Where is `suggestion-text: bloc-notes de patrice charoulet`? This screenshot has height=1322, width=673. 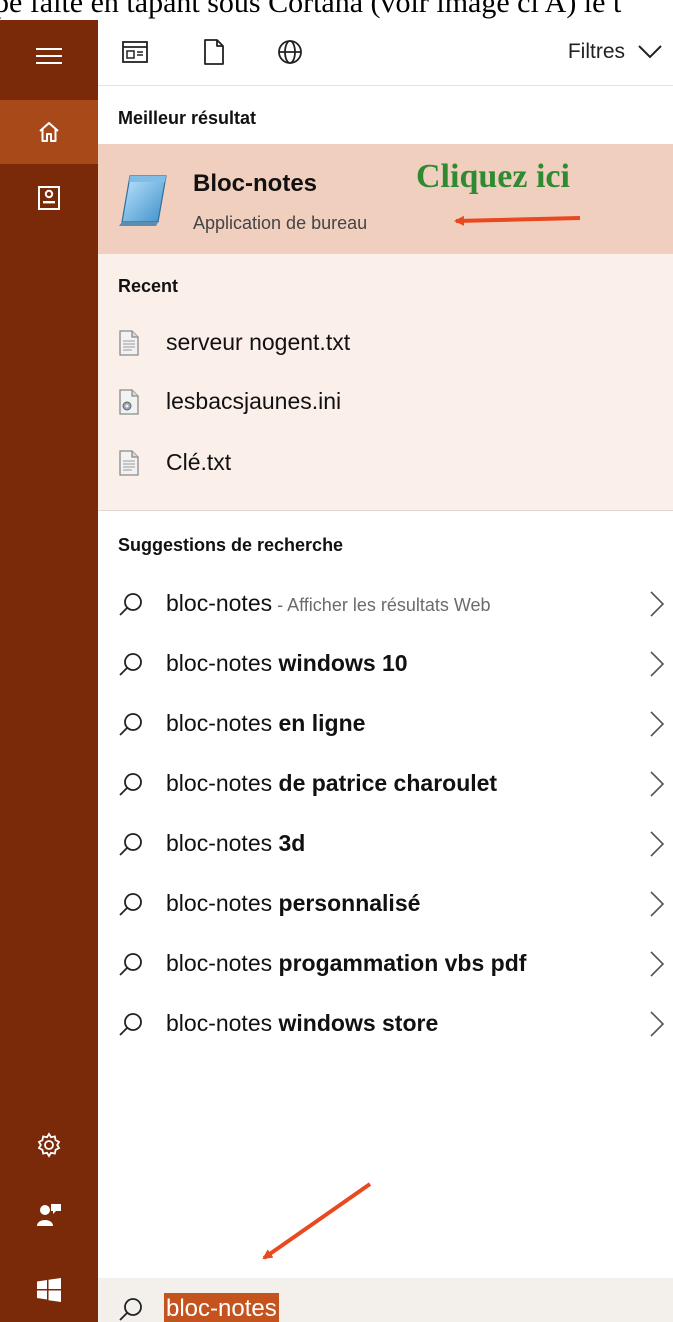 suggestion-text: bloc-notes de patrice charoulet is located at coordinates (332, 783).